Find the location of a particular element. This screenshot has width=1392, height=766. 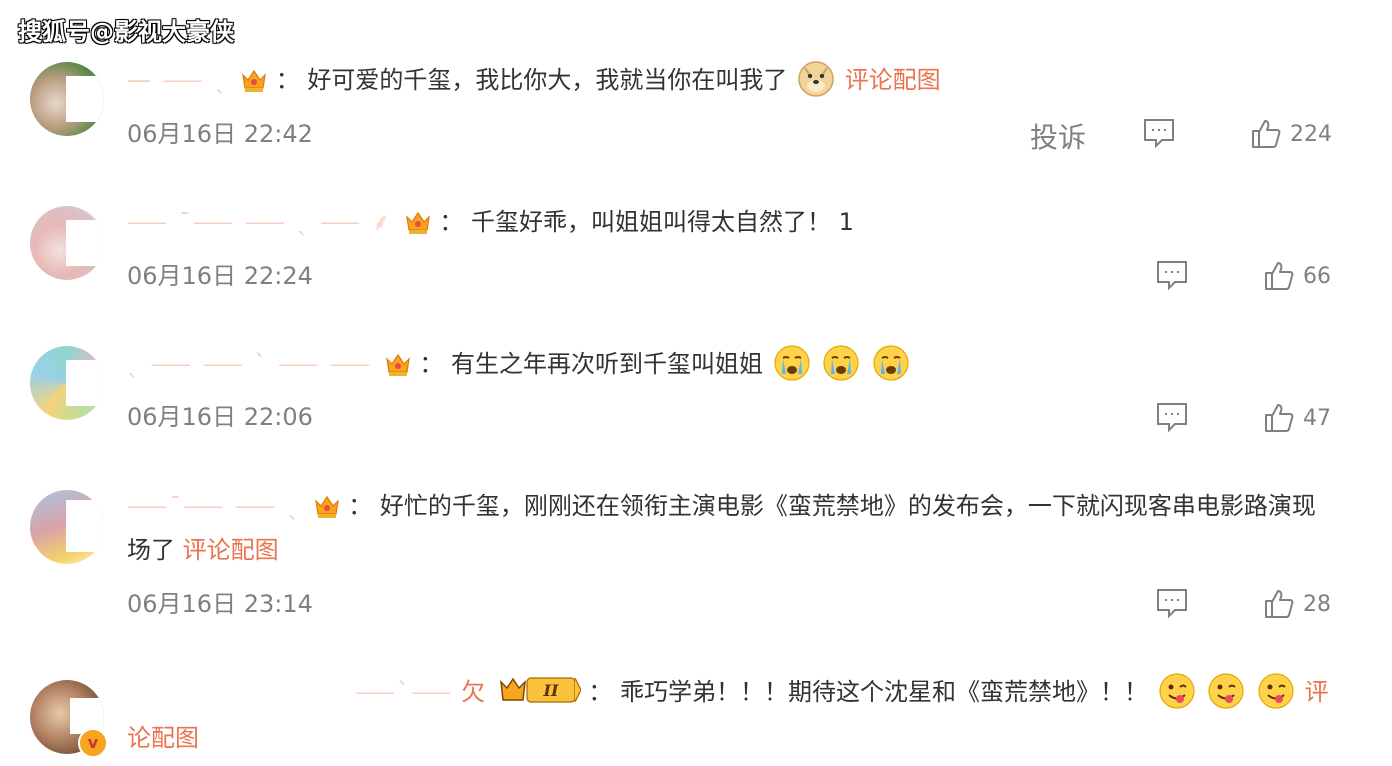

username: ⸺ˉ⸺ ⸺ ˎ is located at coordinates (214, 506).